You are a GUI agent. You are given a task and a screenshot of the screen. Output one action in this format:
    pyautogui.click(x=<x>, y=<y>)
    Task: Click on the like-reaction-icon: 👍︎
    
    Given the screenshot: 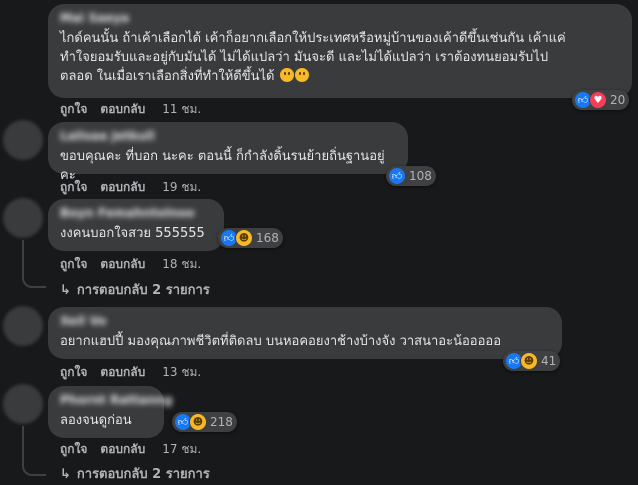 What is the action you would take?
    pyautogui.click(x=397, y=176)
    